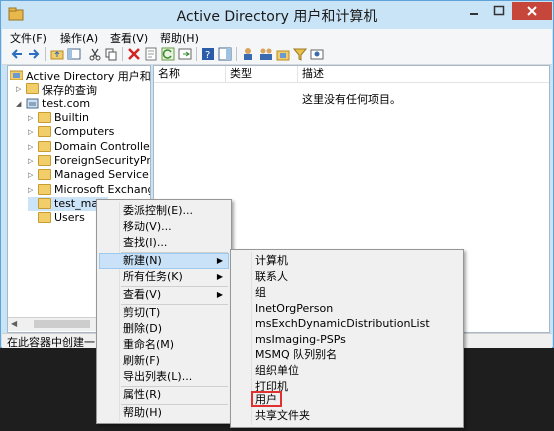 The height and width of the screenshot is (431, 554). Describe the element at coordinates (95, 54) in the screenshot. I see `cut-icon` at that location.